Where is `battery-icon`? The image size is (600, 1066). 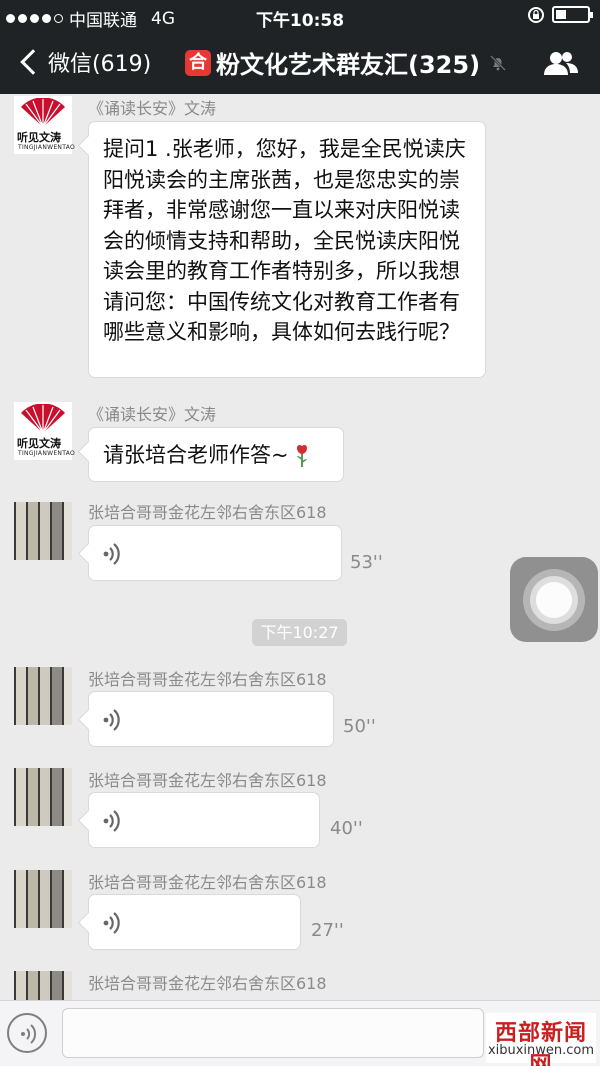 battery-icon is located at coordinates (572, 14).